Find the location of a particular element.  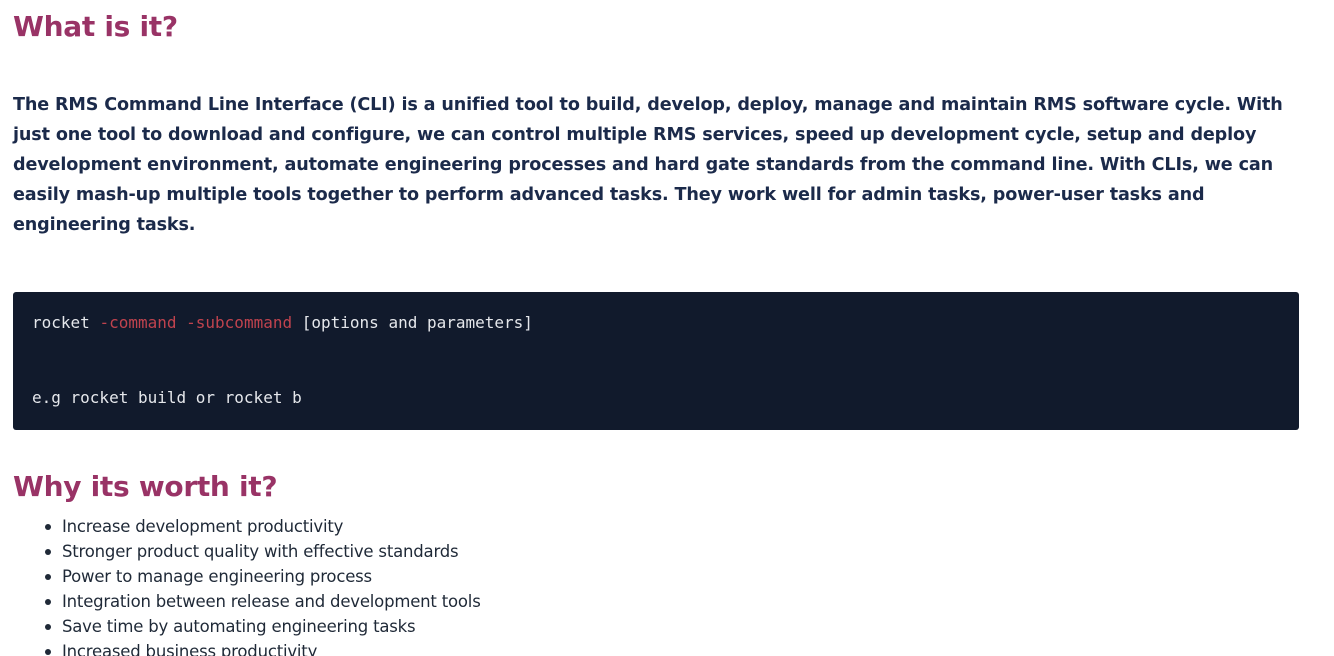

code-flag-subcommand: -subcommand is located at coordinates (239, 322).